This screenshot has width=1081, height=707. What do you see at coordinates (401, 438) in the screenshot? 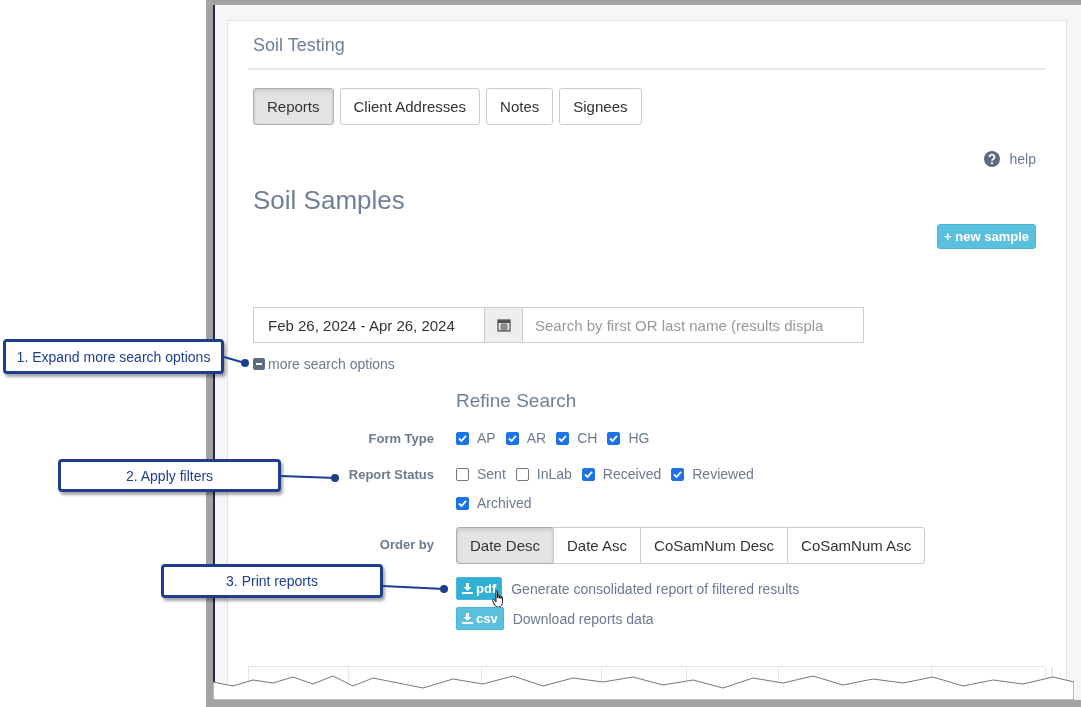
I see `filter-label: Form Type` at bounding box center [401, 438].